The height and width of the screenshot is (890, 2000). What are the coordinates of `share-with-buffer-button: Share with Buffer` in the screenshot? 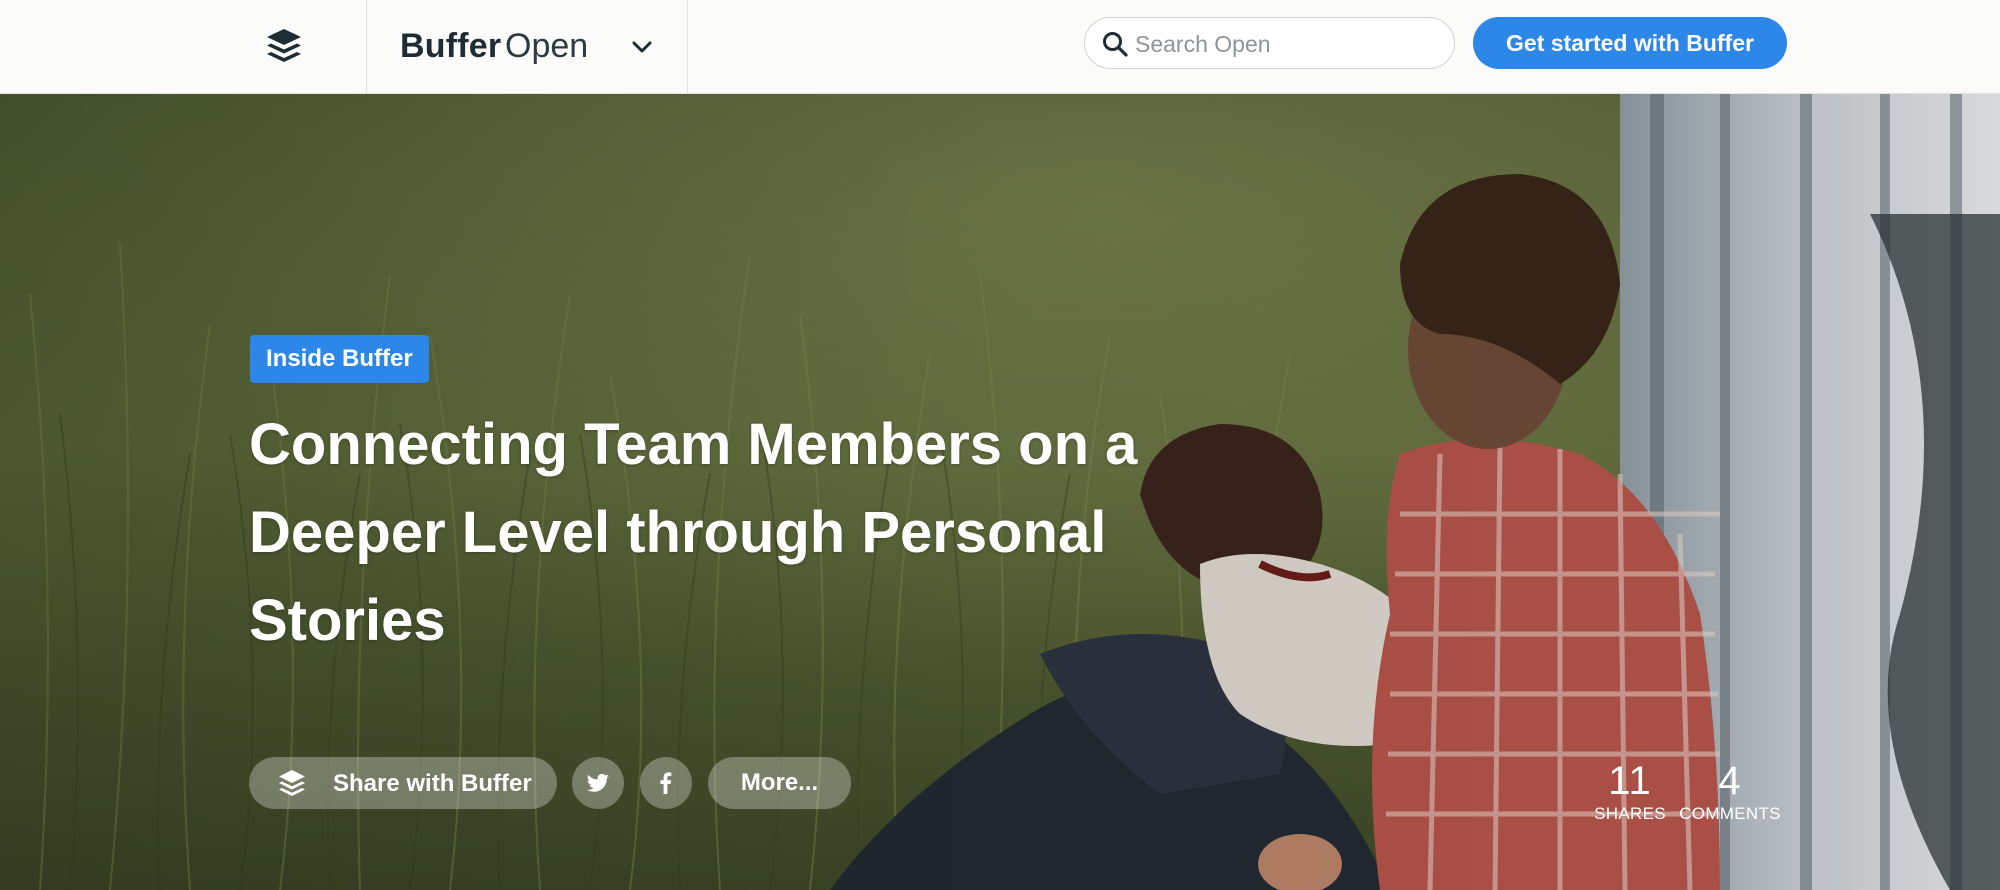 It's located at (403, 783).